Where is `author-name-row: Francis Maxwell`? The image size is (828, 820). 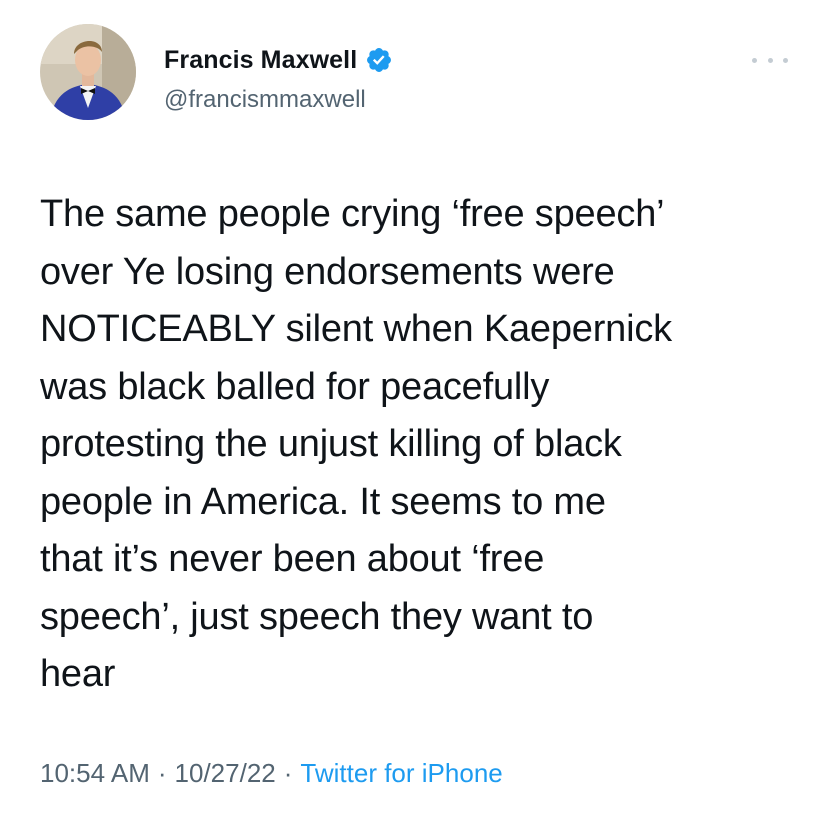 author-name-row: Francis Maxwell is located at coordinates (278, 60).